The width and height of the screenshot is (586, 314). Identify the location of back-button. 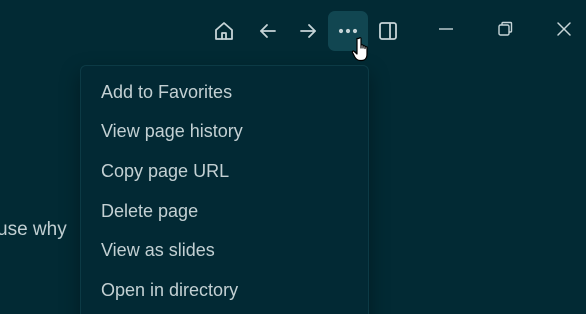
(268, 31).